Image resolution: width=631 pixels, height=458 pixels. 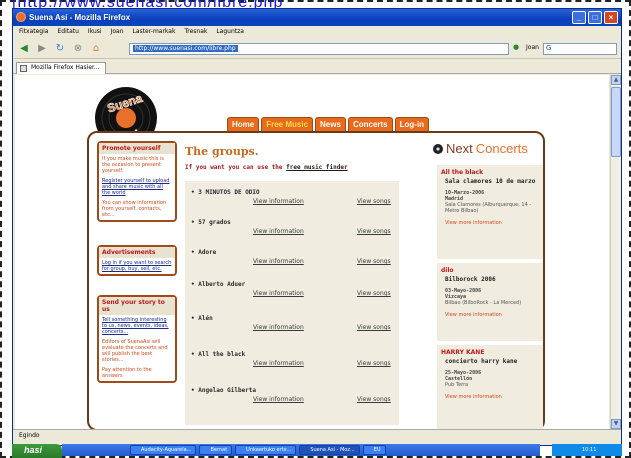 I want to click on taskbar-item: Bernat, so click(x=216, y=450).